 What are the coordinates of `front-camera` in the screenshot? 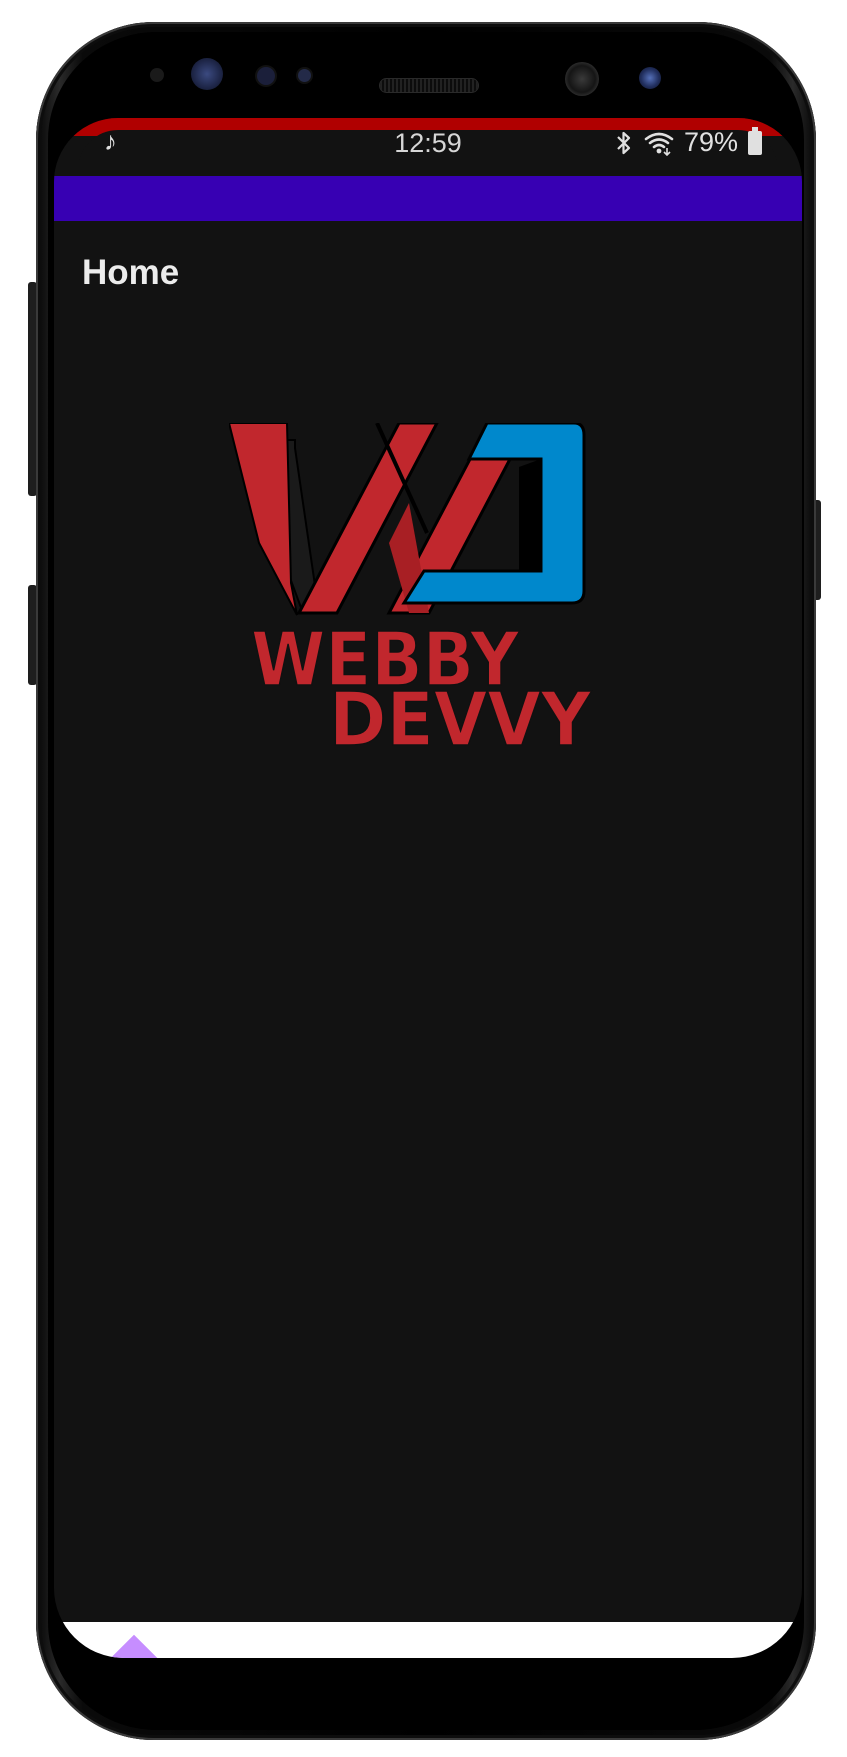 It's located at (582, 79).